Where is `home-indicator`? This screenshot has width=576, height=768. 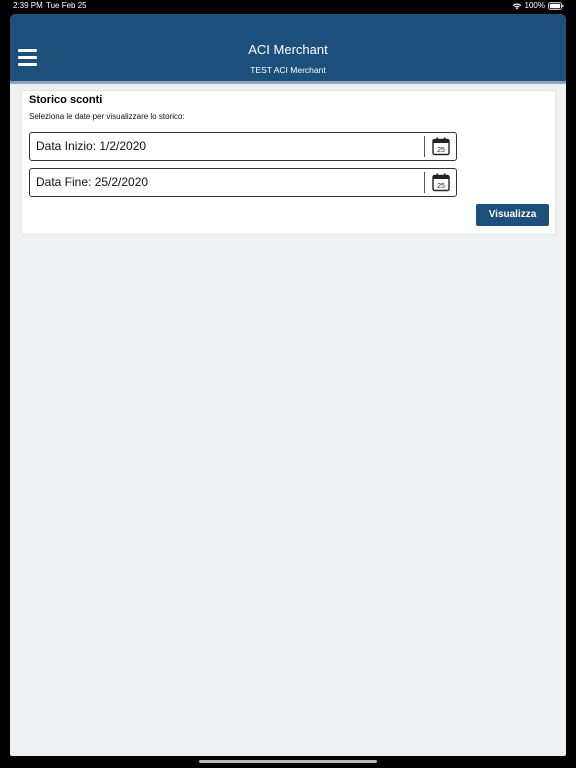
home-indicator is located at coordinates (288, 761).